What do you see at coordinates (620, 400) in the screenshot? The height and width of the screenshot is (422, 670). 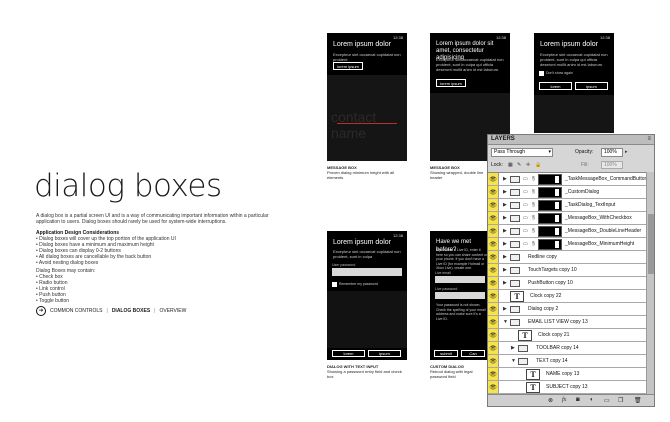 I see `new-layer-icon: ❐` at bounding box center [620, 400].